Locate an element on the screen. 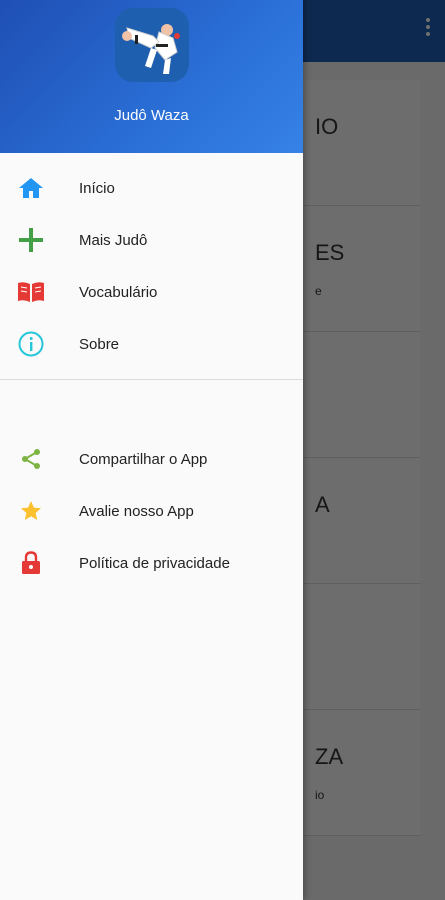  plus-icon is located at coordinates (31, 240).